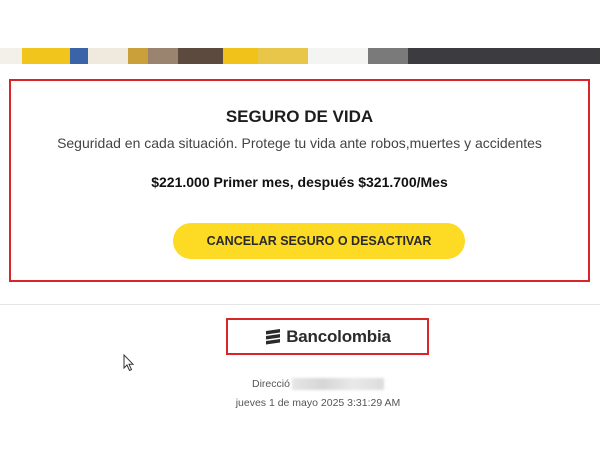  I want to click on cancel-insurance-button: CANCELAR SEGURO O DESACTIVAR, so click(319, 241).